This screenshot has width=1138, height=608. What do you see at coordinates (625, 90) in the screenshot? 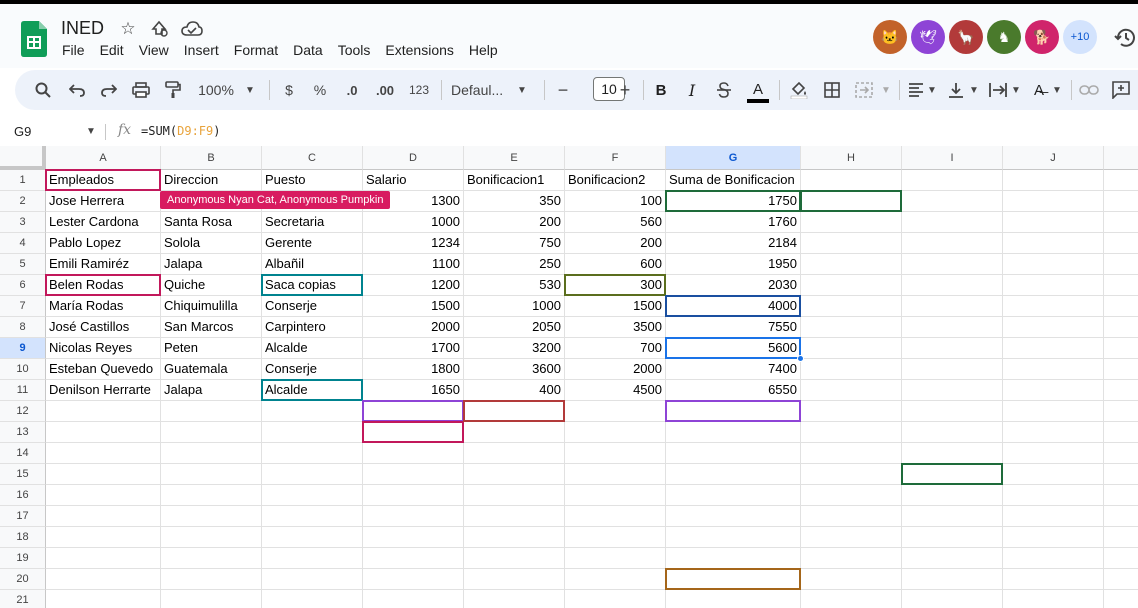
I see `increase-font-size-icon: +` at bounding box center [625, 90].